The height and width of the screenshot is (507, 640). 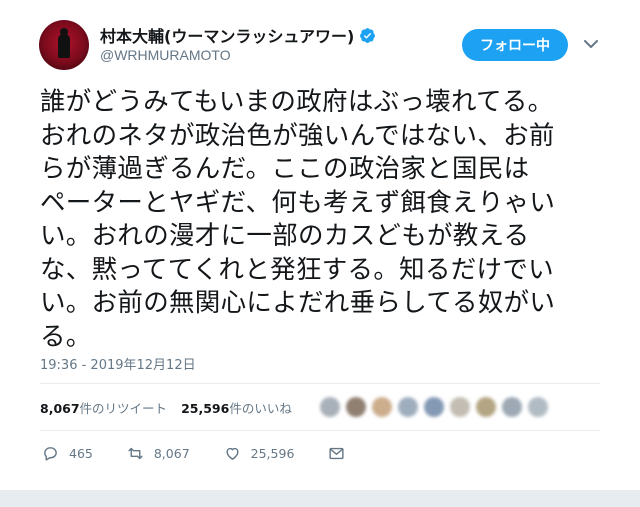 I want to click on retweet-count: 8,067, so click(x=171, y=453).